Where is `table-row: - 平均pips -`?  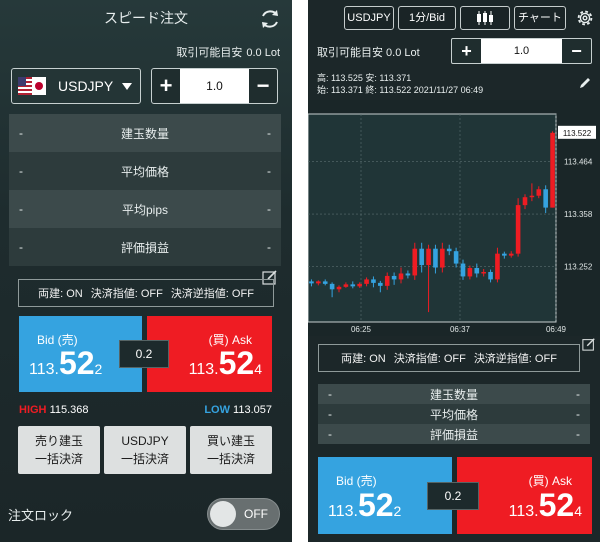
table-row: - 平均pips - is located at coordinates (145, 209).